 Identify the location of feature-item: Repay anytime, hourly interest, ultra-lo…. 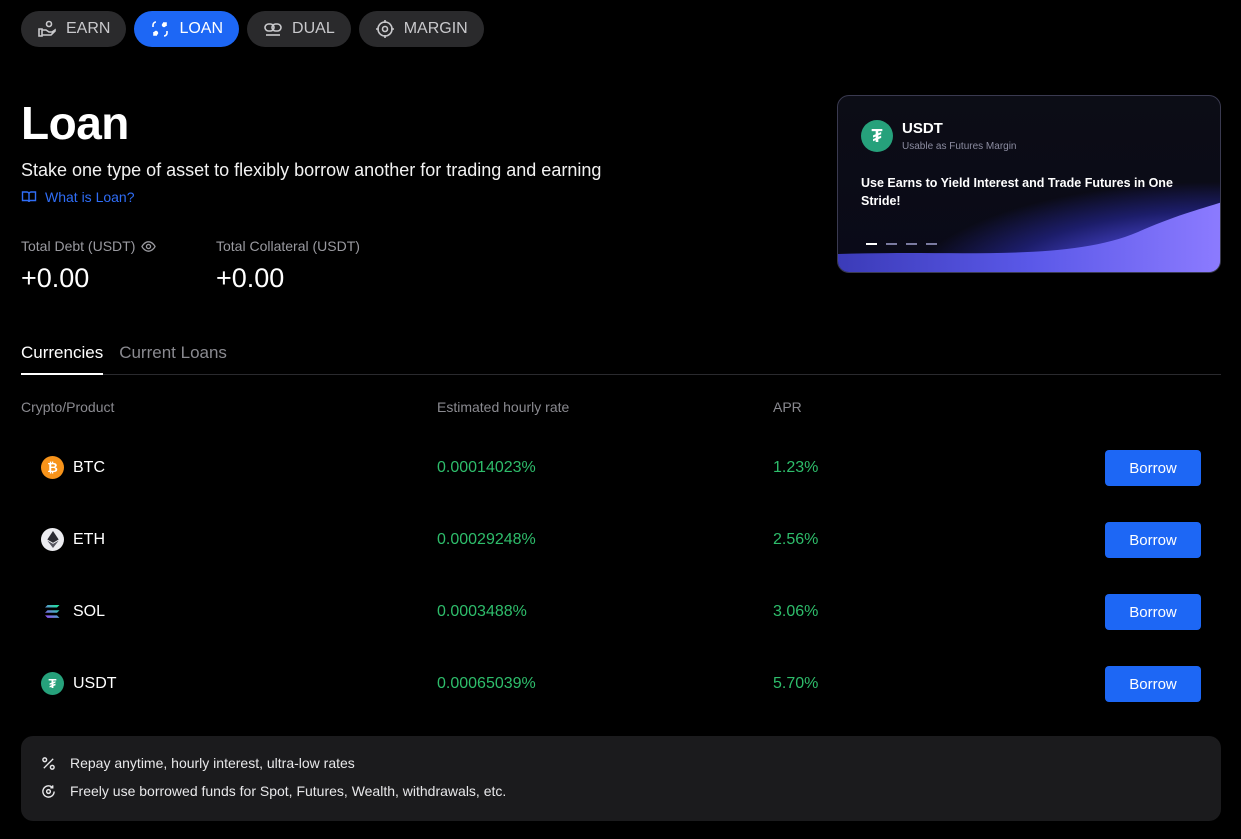
(198, 763).